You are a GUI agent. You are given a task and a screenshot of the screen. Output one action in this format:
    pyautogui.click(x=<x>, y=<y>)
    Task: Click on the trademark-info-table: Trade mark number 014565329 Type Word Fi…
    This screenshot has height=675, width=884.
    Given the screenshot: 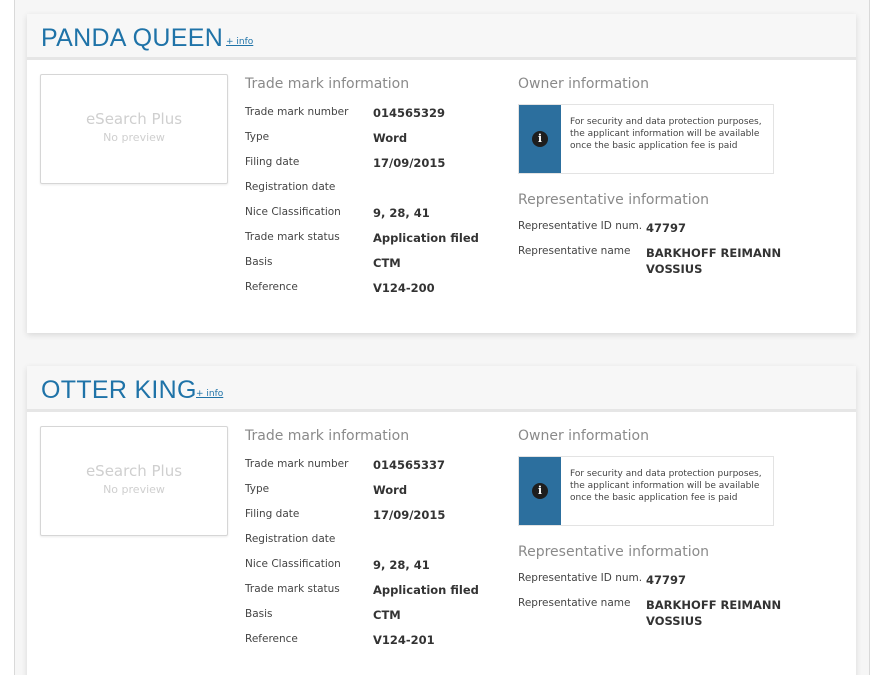 What is the action you would take?
    pyautogui.click(x=375, y=206)
    